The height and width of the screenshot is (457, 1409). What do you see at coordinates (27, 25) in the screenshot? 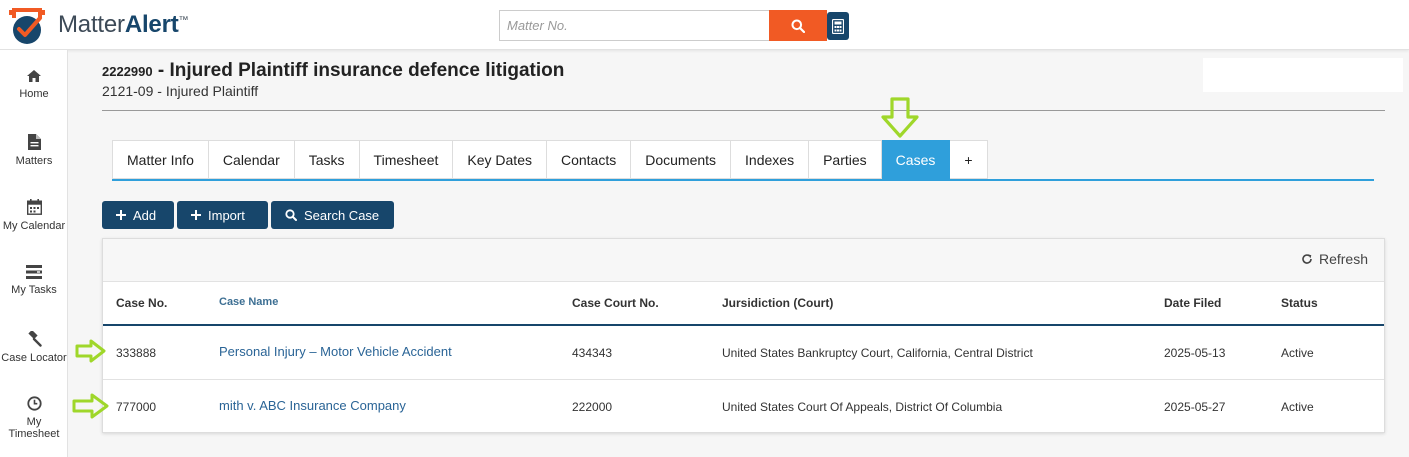
I see `logo-icon` at bounding box center [27, 25].